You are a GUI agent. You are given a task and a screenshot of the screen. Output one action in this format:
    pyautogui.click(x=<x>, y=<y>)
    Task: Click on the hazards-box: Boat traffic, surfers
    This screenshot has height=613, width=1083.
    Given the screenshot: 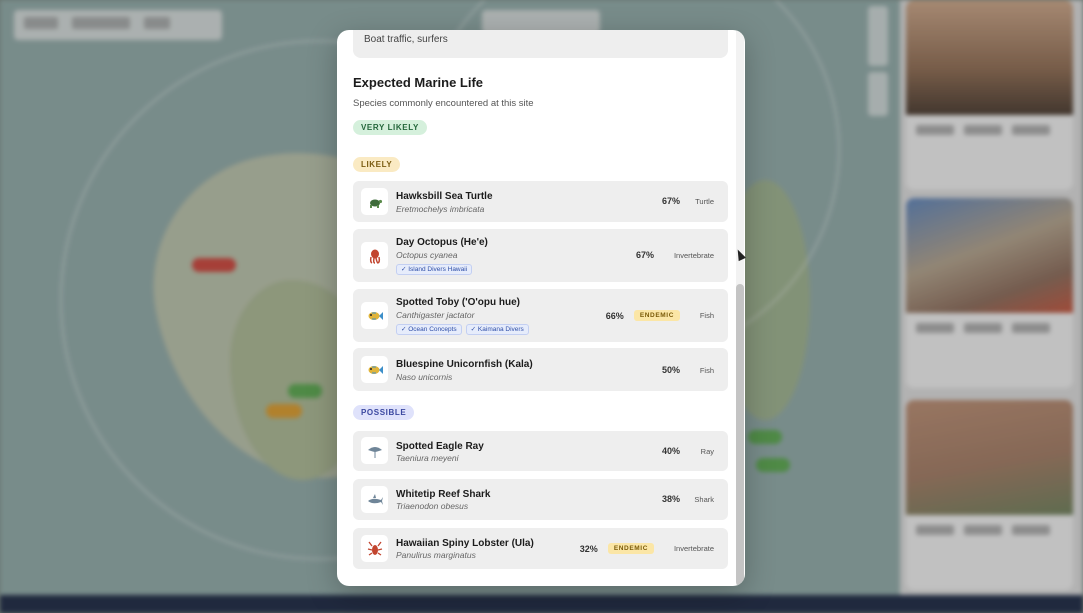 What is the action you would take?
    pyautogui.click(x=540, y=44)
    